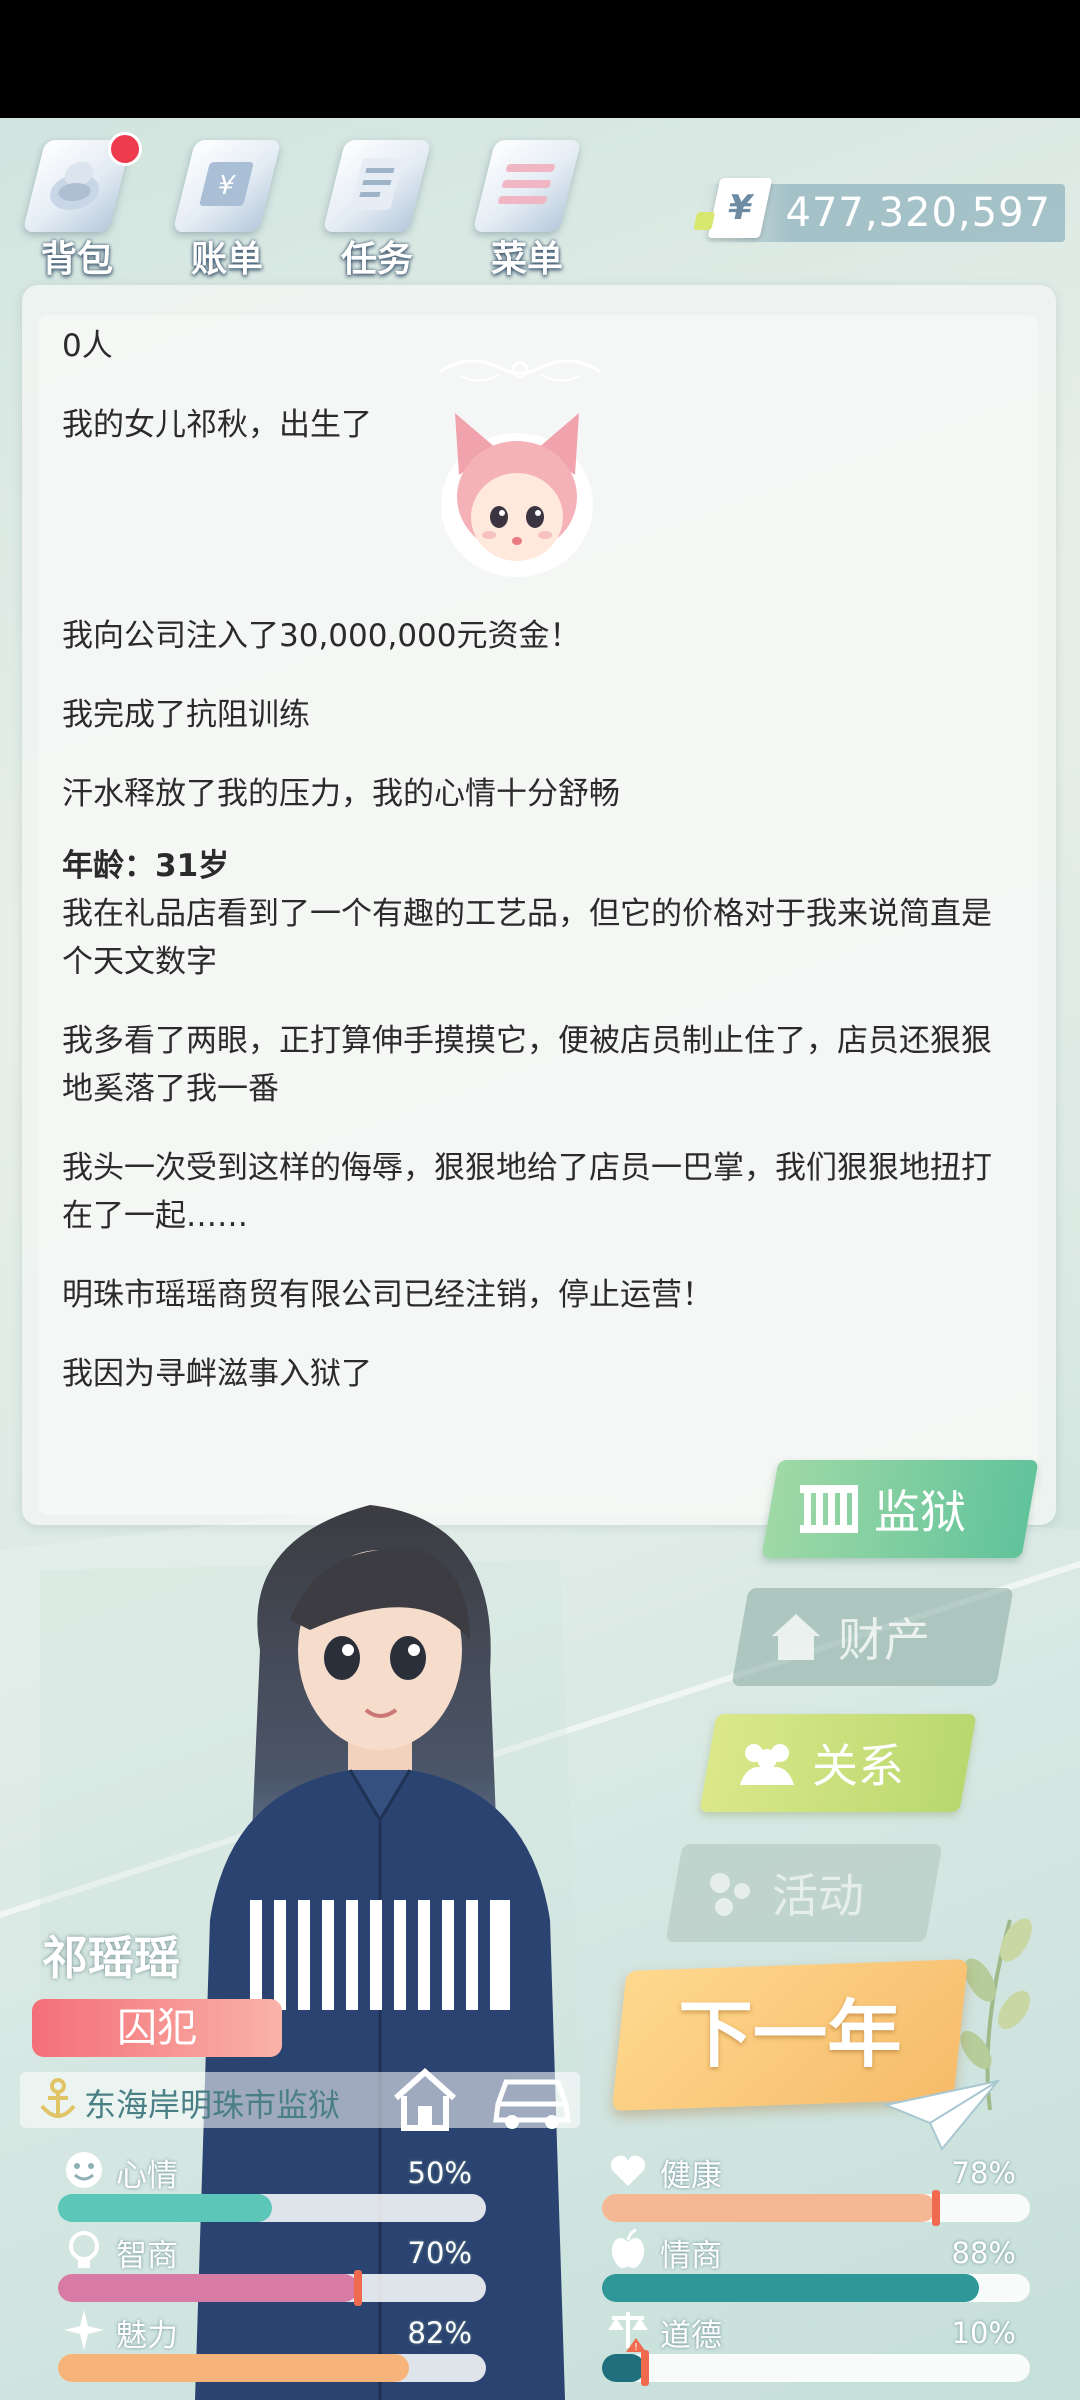  What do you see at coordinates (691, 2256) in the screenshot?
I see `stat-name: 情商` at bounding box center [691, 2256].